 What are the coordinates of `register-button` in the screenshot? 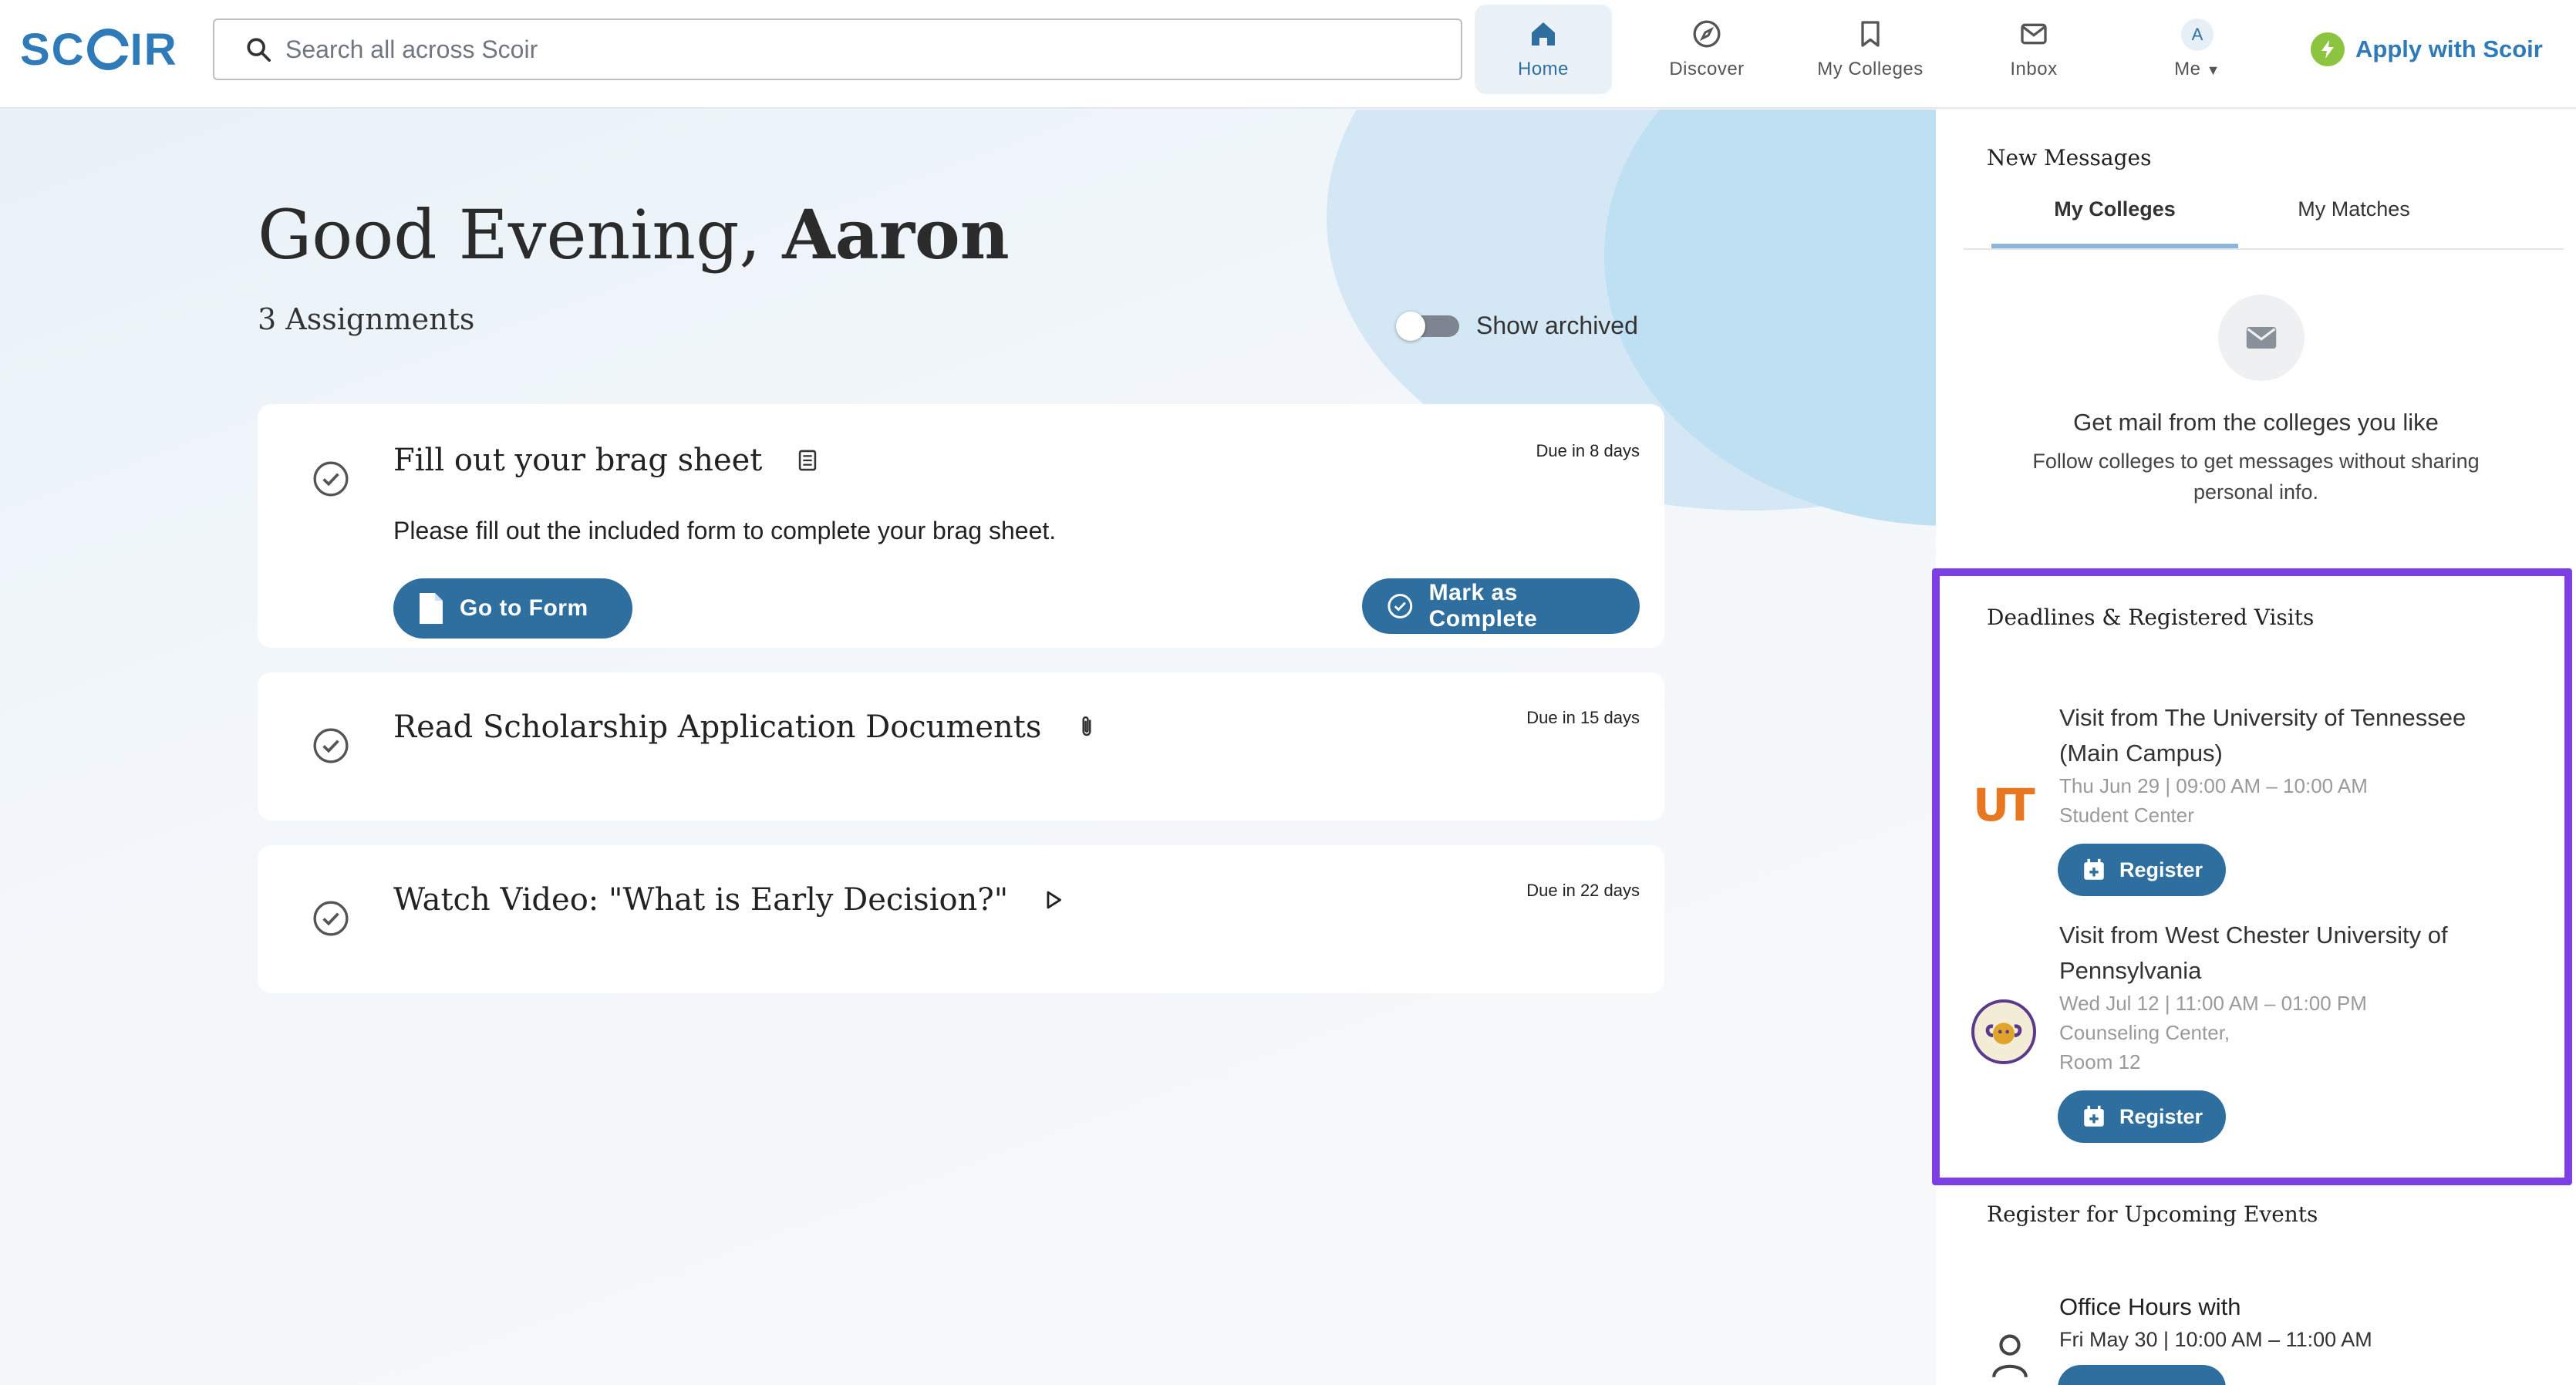 It's located at (2142, 1375).